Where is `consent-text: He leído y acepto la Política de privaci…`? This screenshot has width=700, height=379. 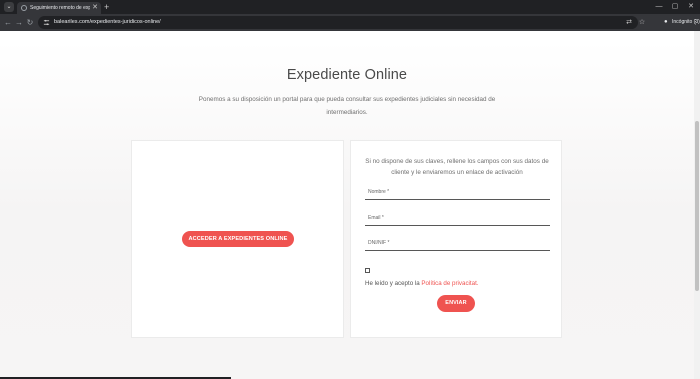 consent-text: He leído y acepto la Política de privaci… is located at coordinates (422, 283).